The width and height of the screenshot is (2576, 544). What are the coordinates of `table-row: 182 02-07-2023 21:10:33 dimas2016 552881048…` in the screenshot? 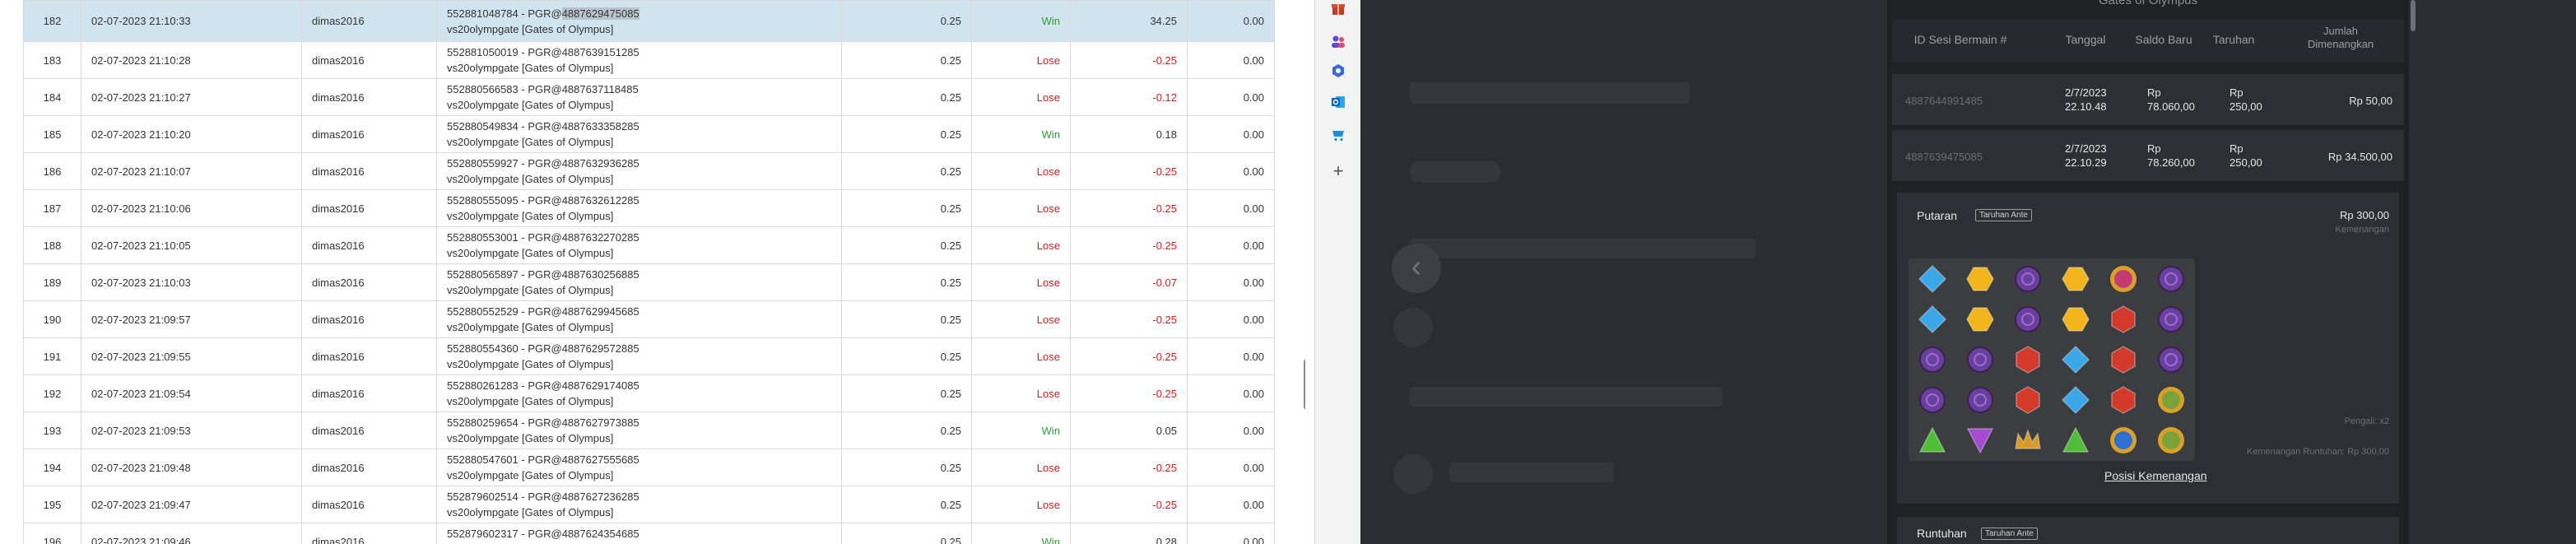 It's located at (649, 21).